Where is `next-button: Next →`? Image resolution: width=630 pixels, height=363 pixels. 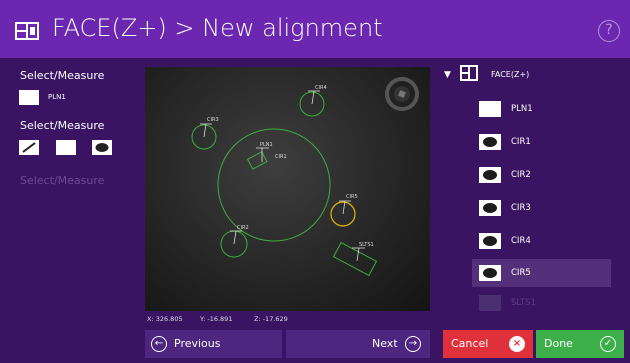 next-button: Next → is located at coordinates (358, 344).